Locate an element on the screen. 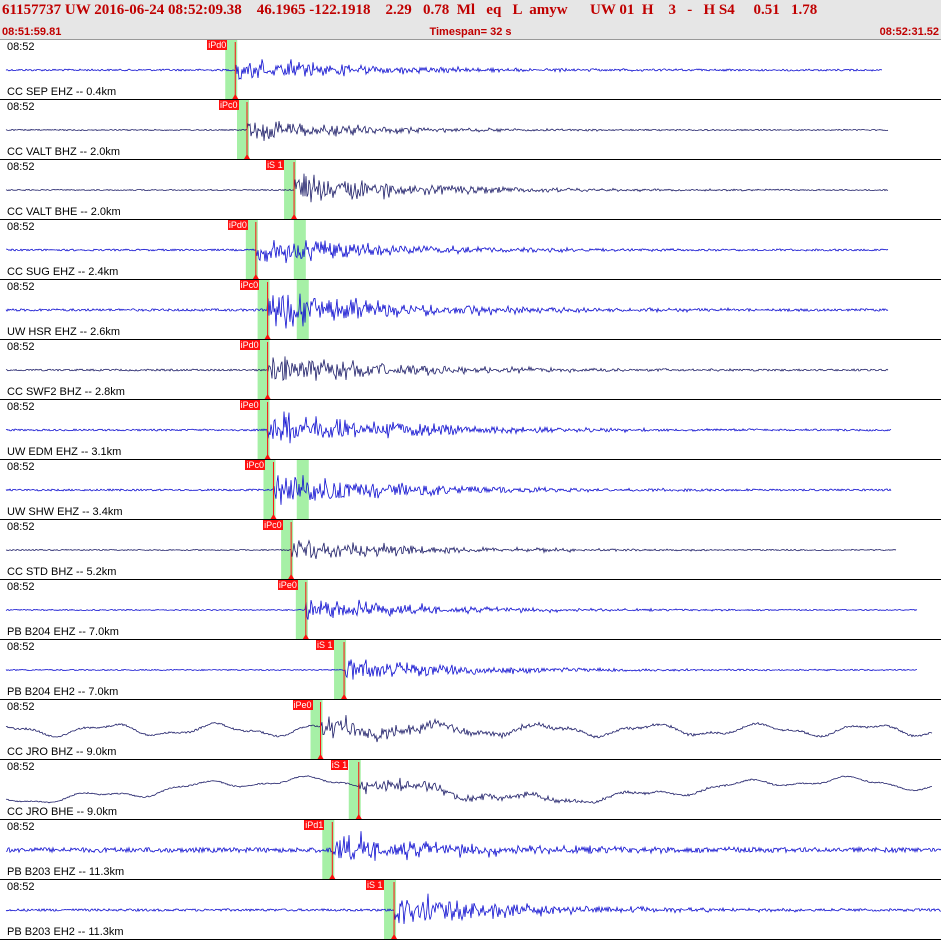 The image size is (941, 940). end-time-label: 08:52:31.52 is located at coordinates (909, 32).